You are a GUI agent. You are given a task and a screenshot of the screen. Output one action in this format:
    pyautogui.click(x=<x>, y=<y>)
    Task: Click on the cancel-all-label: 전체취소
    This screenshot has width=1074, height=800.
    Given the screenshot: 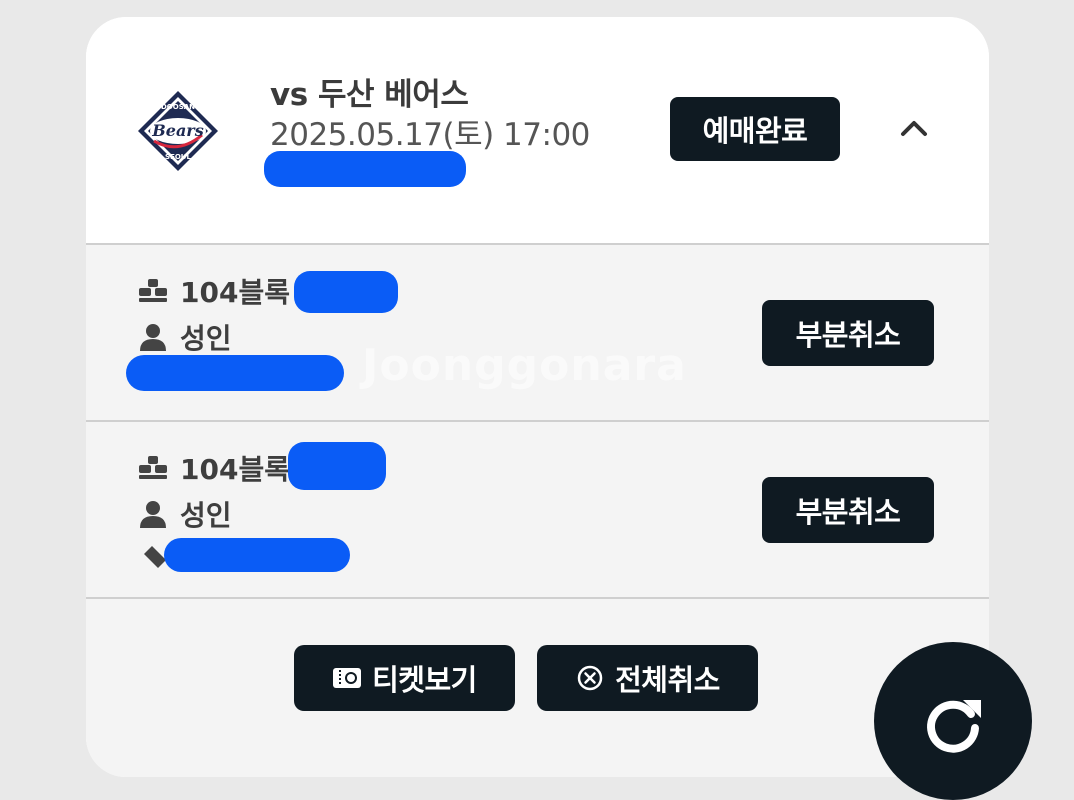 What is the action you would take?
    pyautogui.click(x=667, y=680)
    